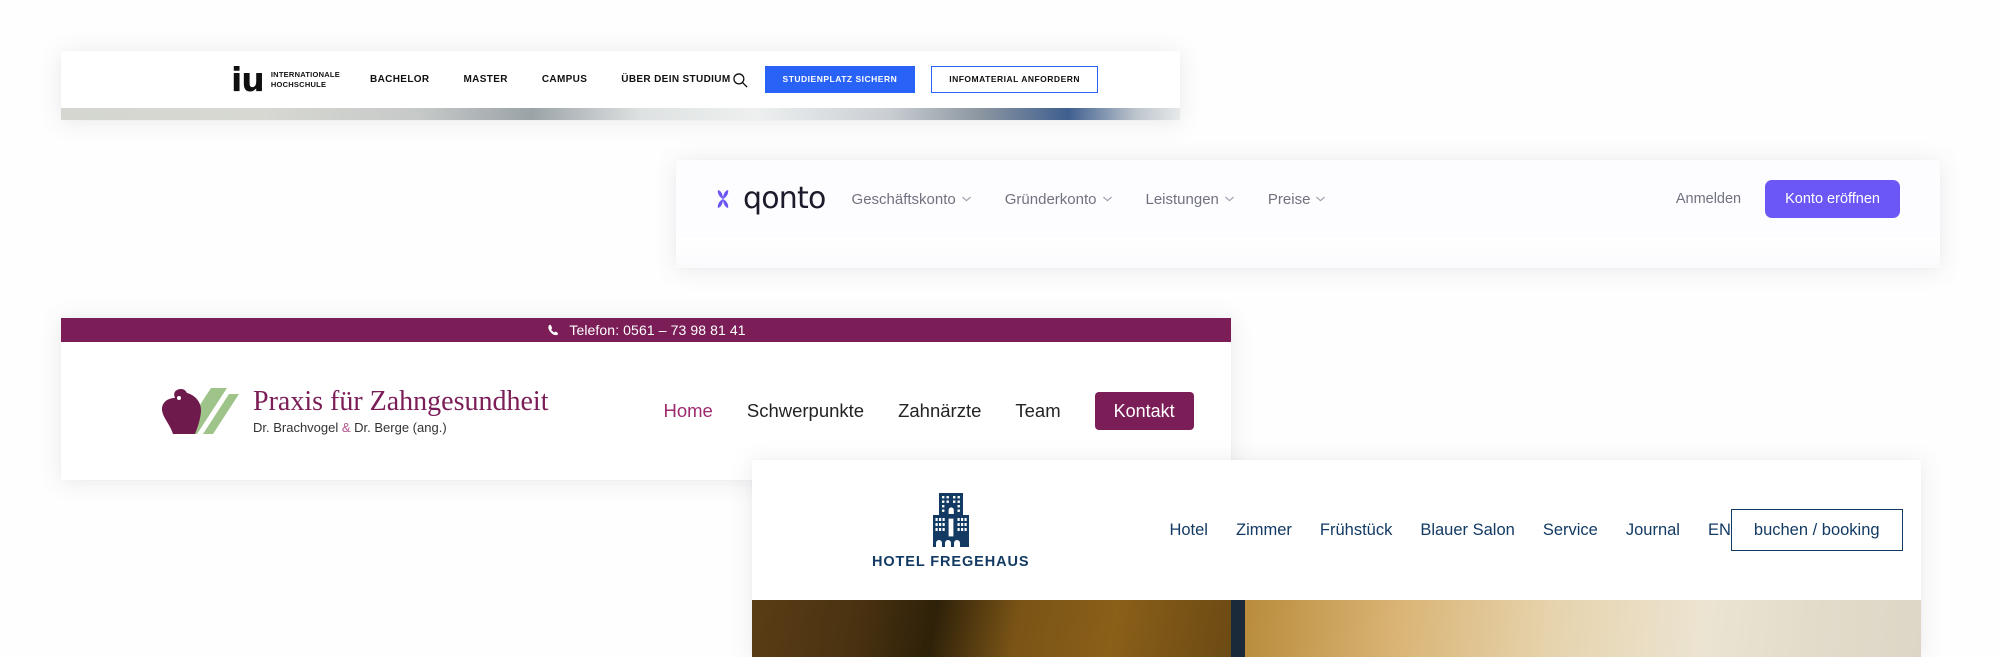 The image size is (2000, 657). I want to click on nav-item-preise-label: Preise, so click(1289, 199).